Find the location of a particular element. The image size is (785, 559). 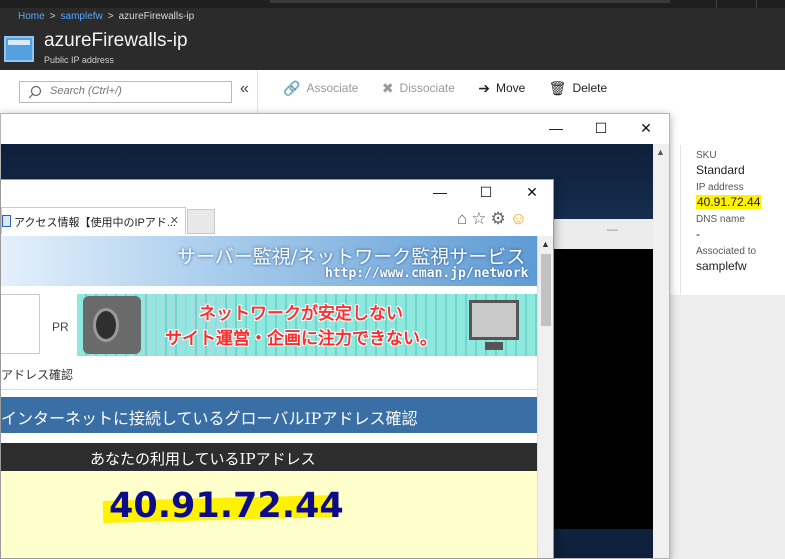

scroll-thumb is located at coordinates (546, 290).